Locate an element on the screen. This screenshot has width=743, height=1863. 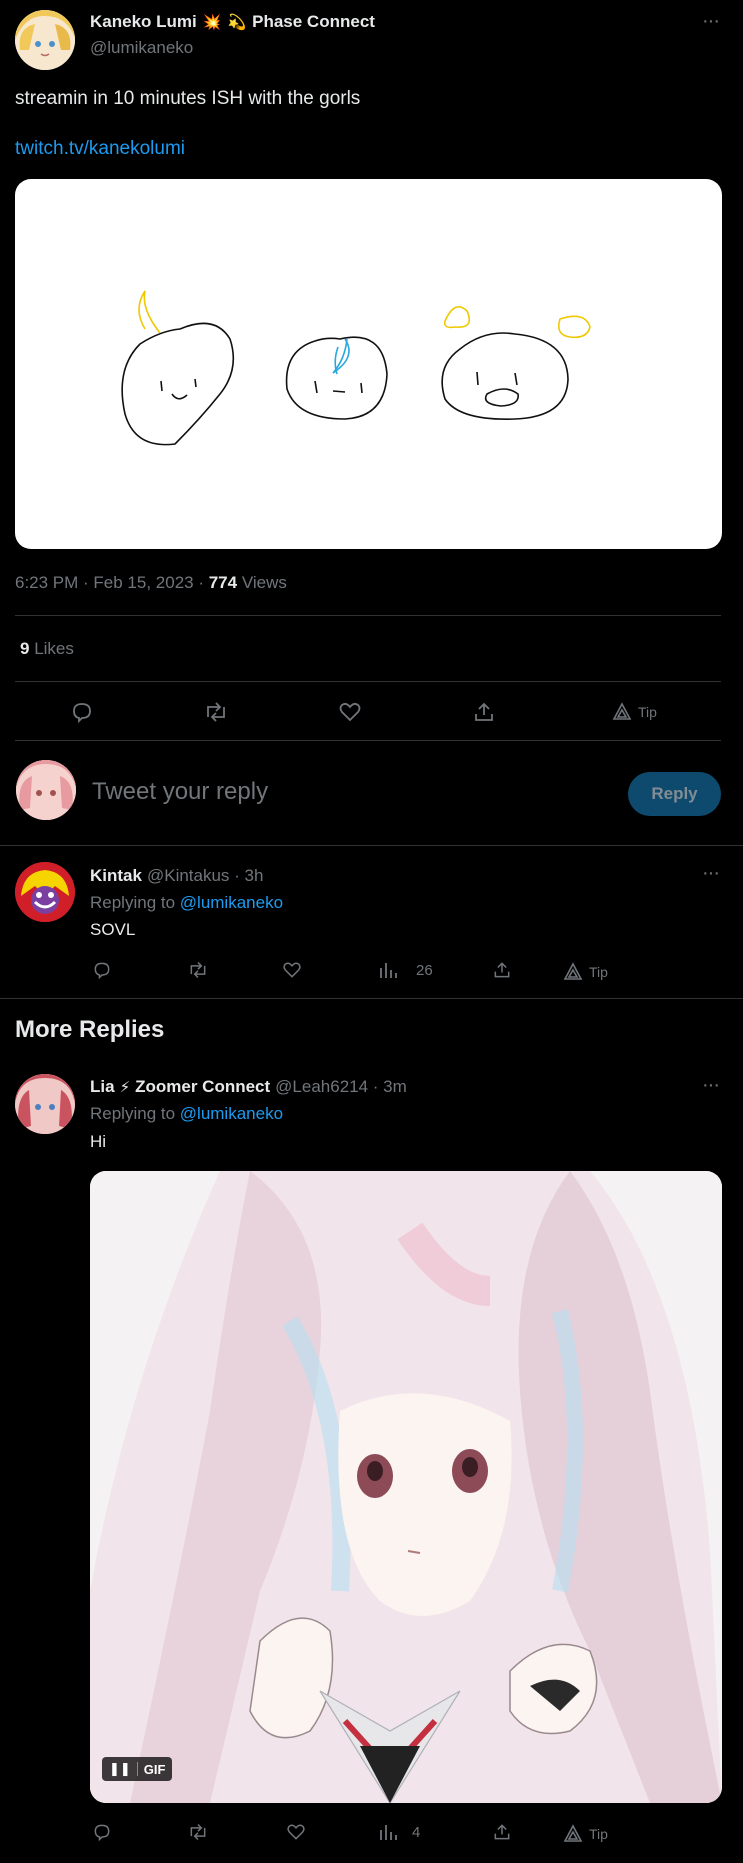
reply1-author-name: Kintak is located at coordinates (116, 876).